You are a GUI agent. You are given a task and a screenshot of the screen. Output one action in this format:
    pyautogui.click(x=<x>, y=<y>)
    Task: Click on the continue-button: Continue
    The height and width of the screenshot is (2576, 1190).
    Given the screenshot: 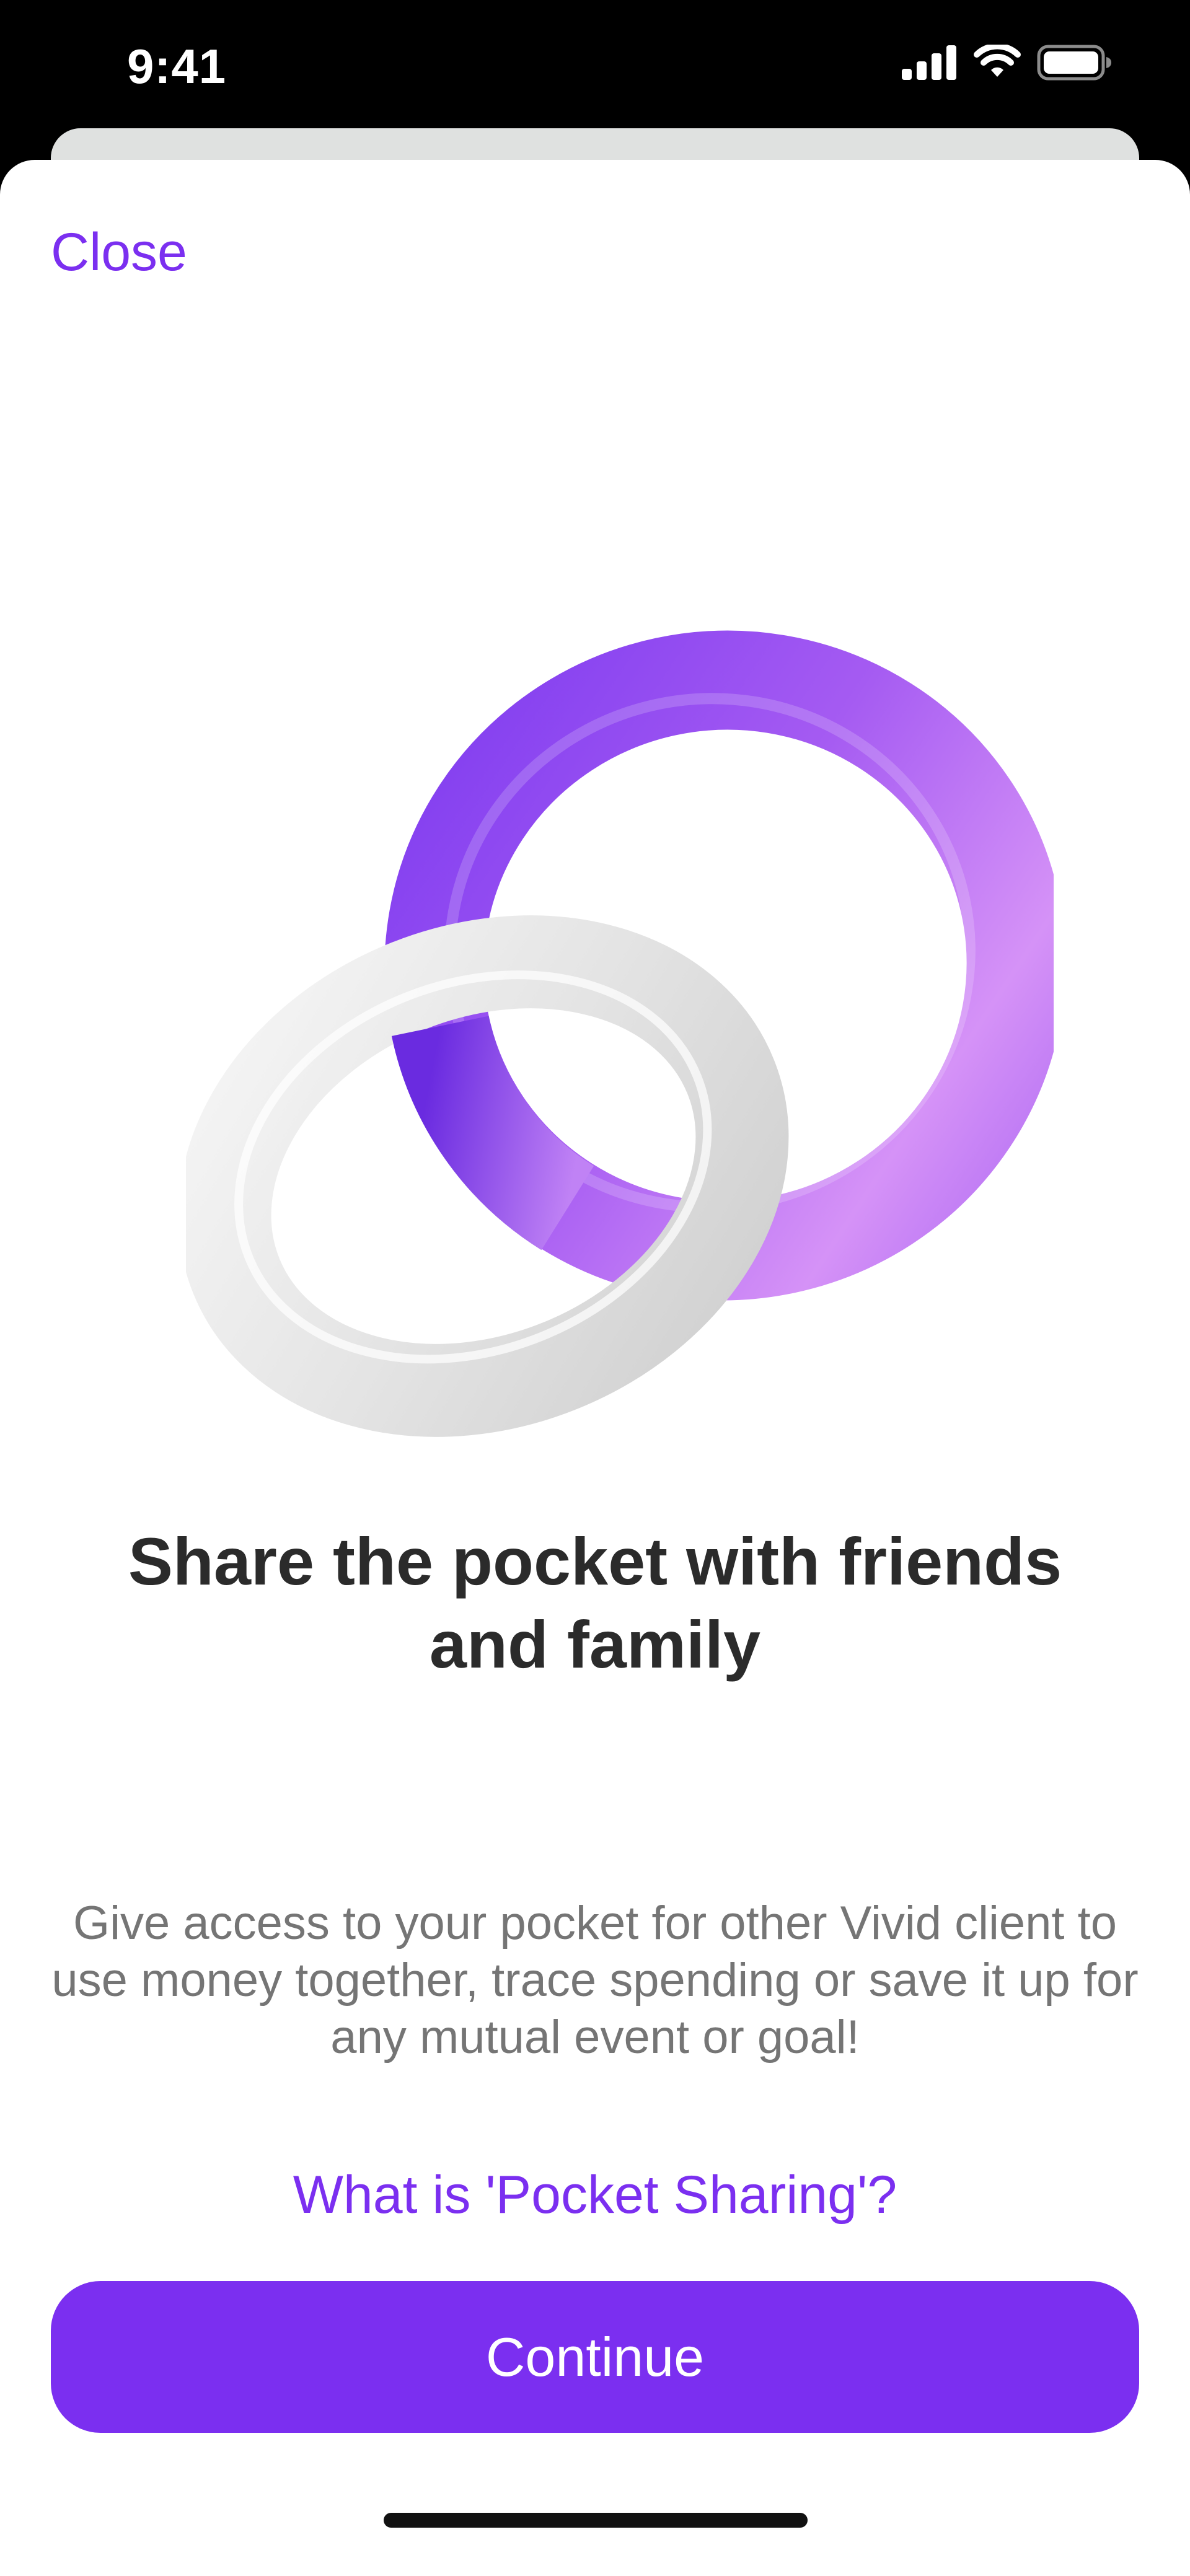 What is the action you would take?
    pyautogui.click(x=595, y=2357)
    